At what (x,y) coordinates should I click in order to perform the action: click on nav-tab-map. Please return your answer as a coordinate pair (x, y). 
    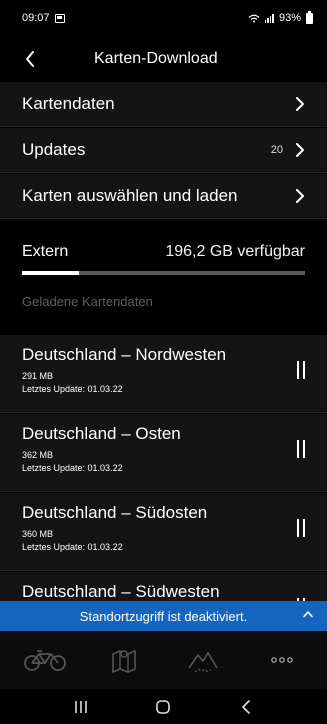
    Looking at the image, I should click on (124, 660).